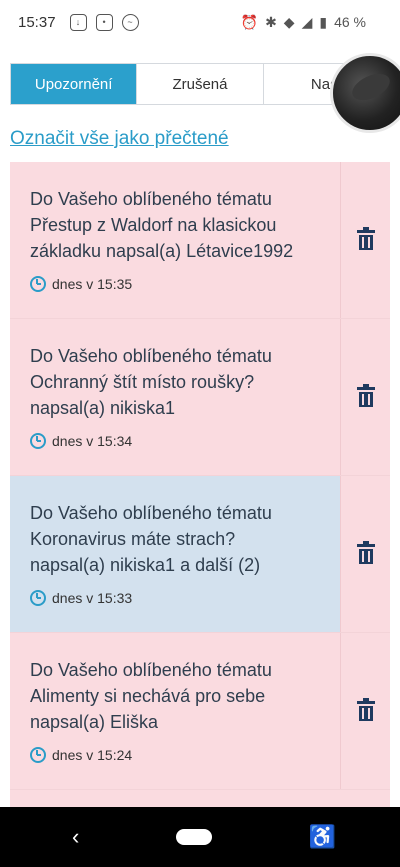 This screenshot has width=400, height=867. What do you see at coordinates (37, 22) in the screenshot?
I see `status-time: 15:37` at bounding box center [37, 22].